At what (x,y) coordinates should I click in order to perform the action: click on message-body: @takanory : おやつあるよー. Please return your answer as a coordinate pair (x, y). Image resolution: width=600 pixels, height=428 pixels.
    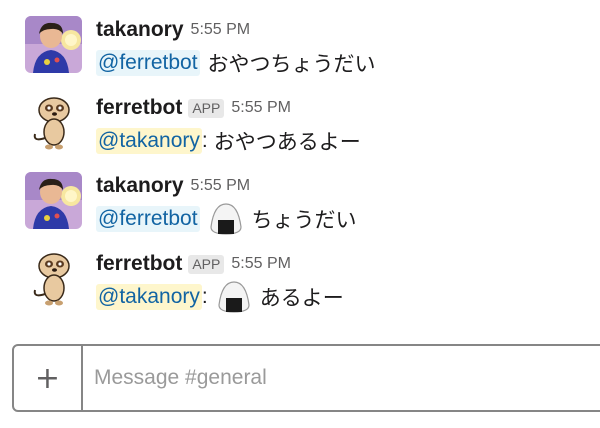
    Looking at the image, I should click on (228, 141).